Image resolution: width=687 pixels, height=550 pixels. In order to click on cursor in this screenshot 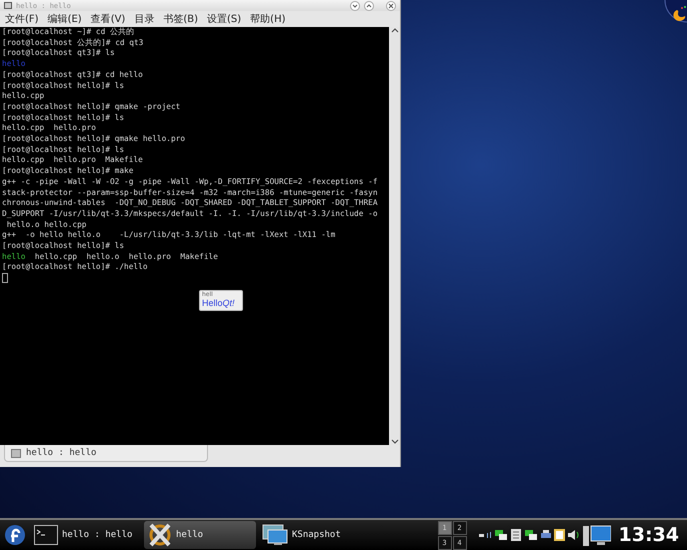, I will do `click(5, 278)`.